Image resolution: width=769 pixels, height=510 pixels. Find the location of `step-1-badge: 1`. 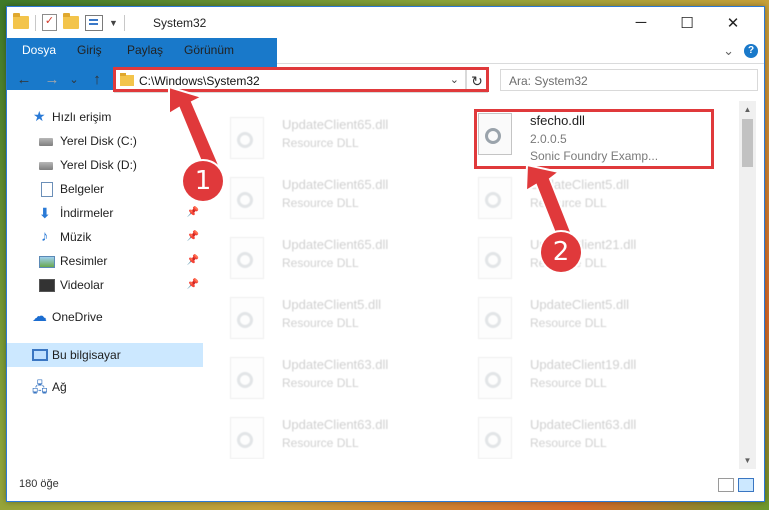

step-1-badge: 1 is located at coordinates (203, 181).